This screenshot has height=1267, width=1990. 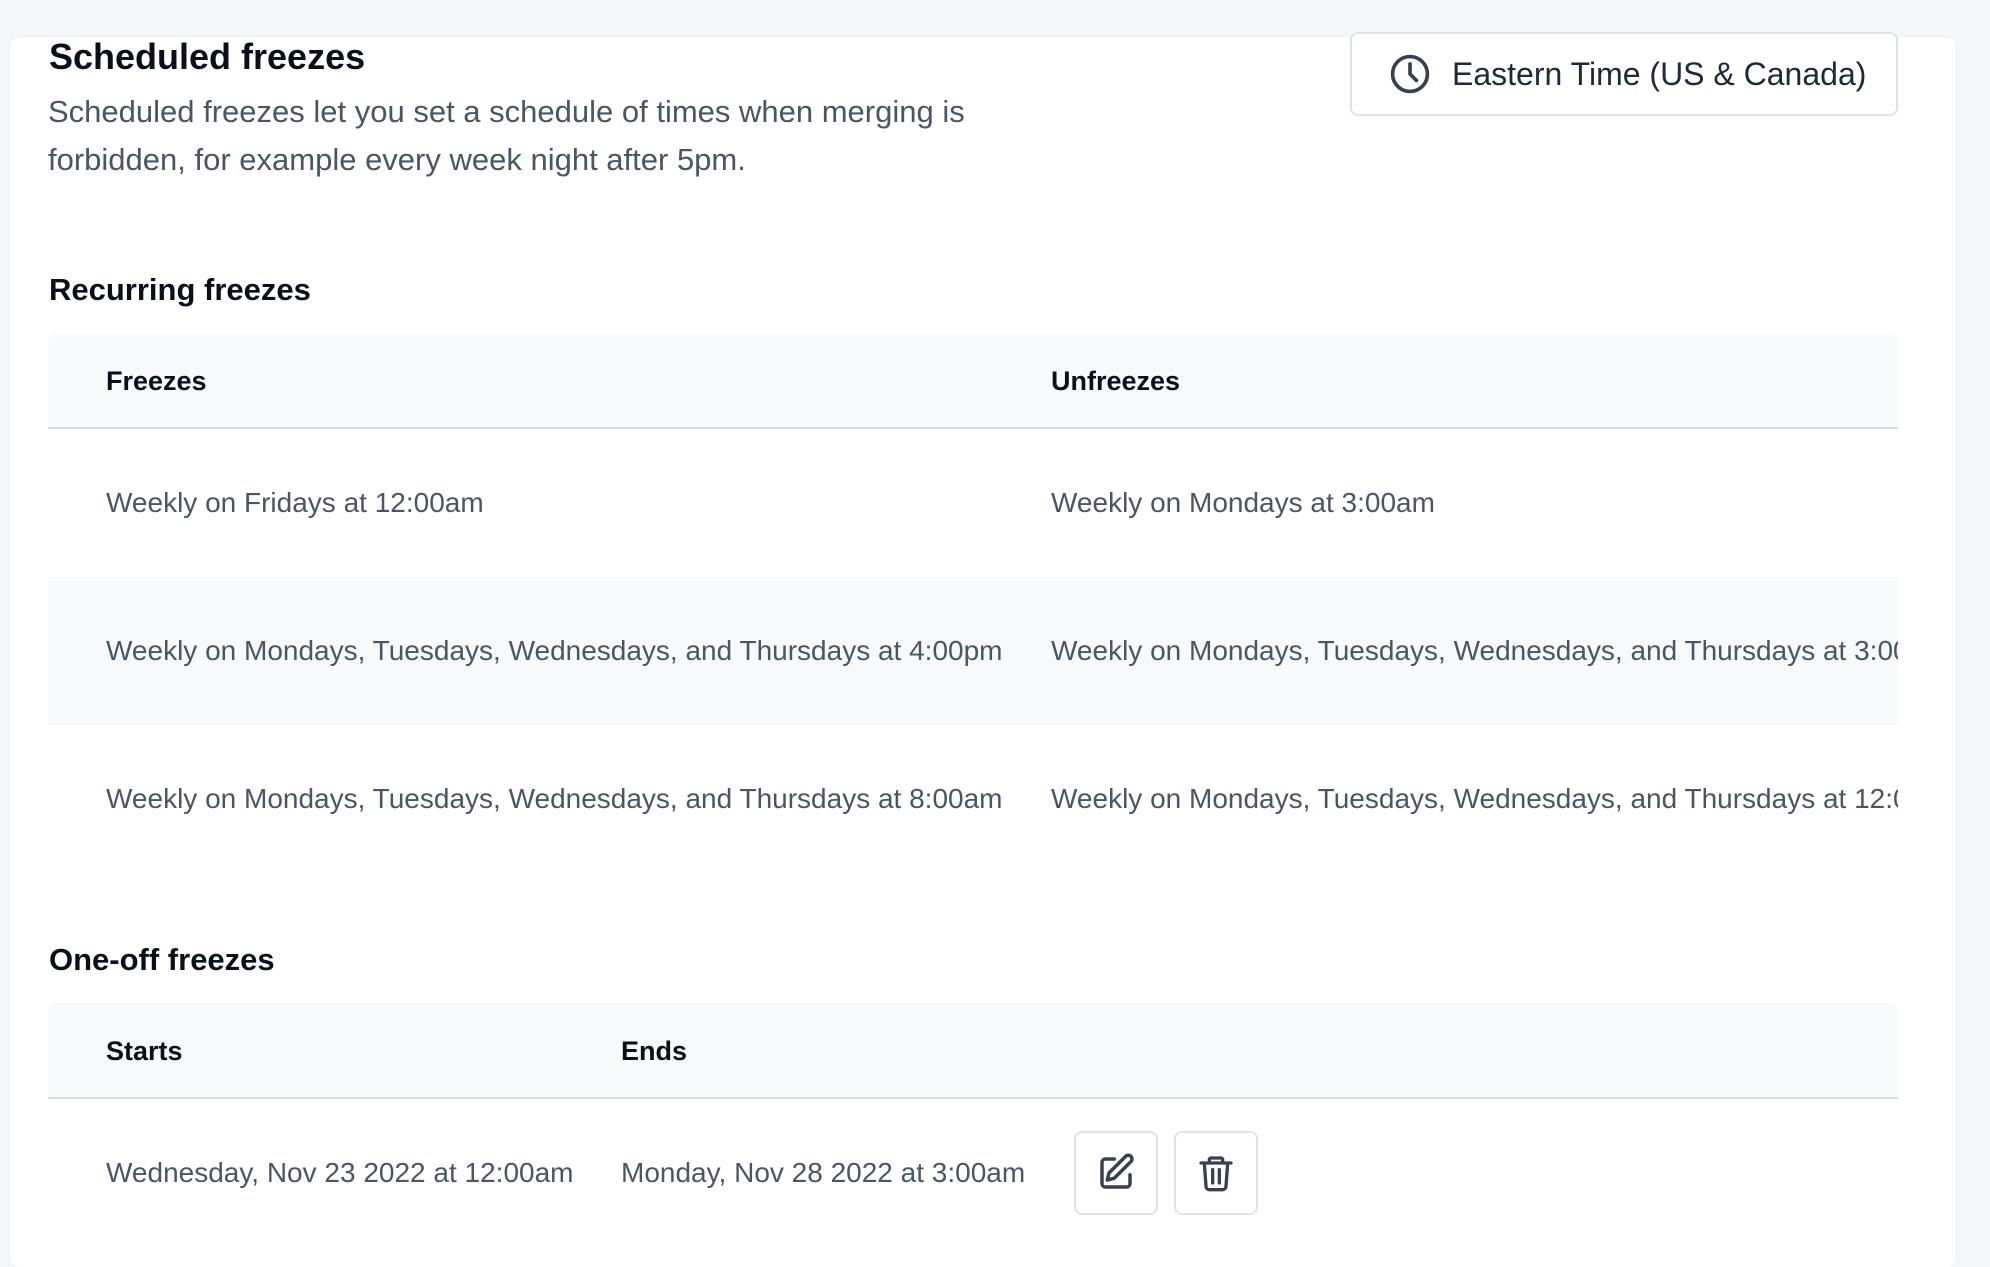 I want to click on timezone-button: Eastern Time (US & Canada), so click(x=1624, y=74).